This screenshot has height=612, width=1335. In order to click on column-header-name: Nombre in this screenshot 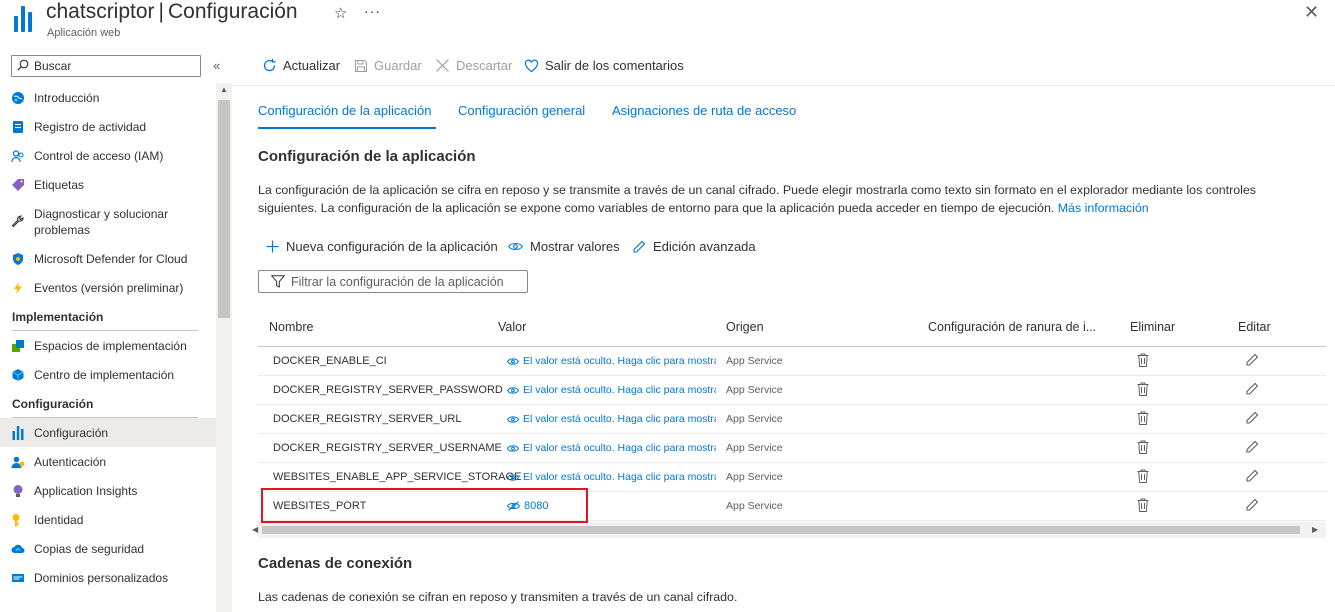, I will do `click(291, 327)`.